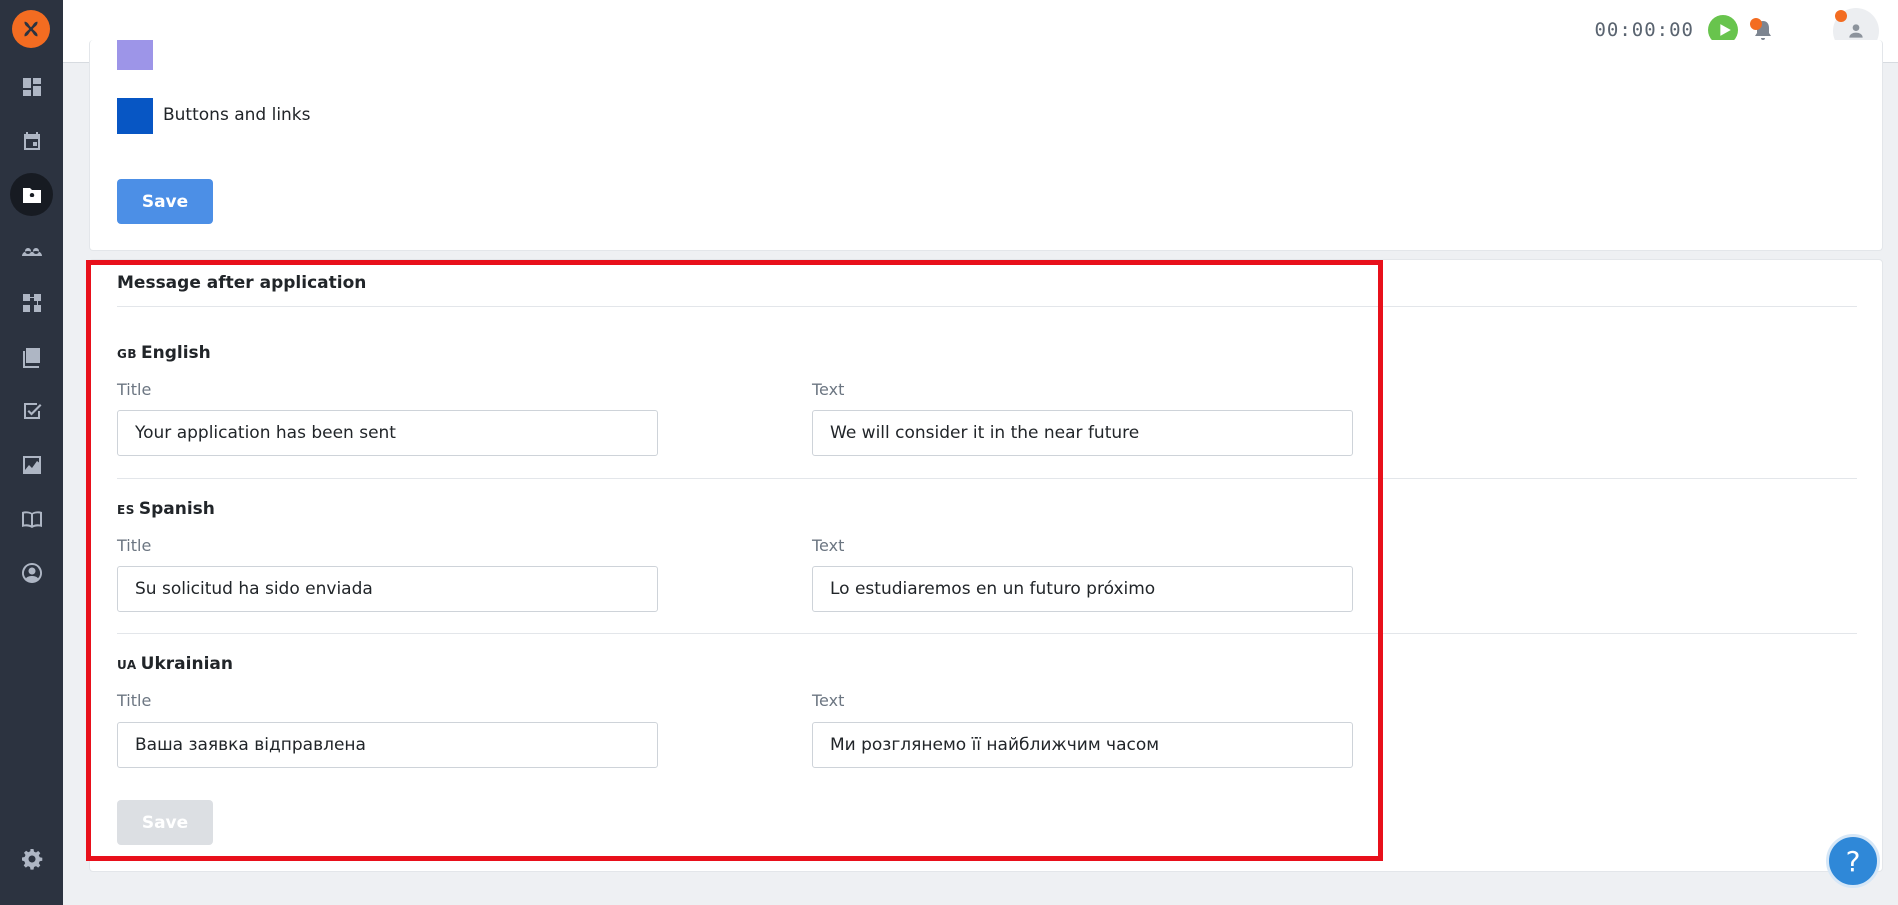 The width and height of the screenshot is (1898, 905). Describe the element at coordinates (987, 306) in the screenshot. I see `section-divider` at that location.